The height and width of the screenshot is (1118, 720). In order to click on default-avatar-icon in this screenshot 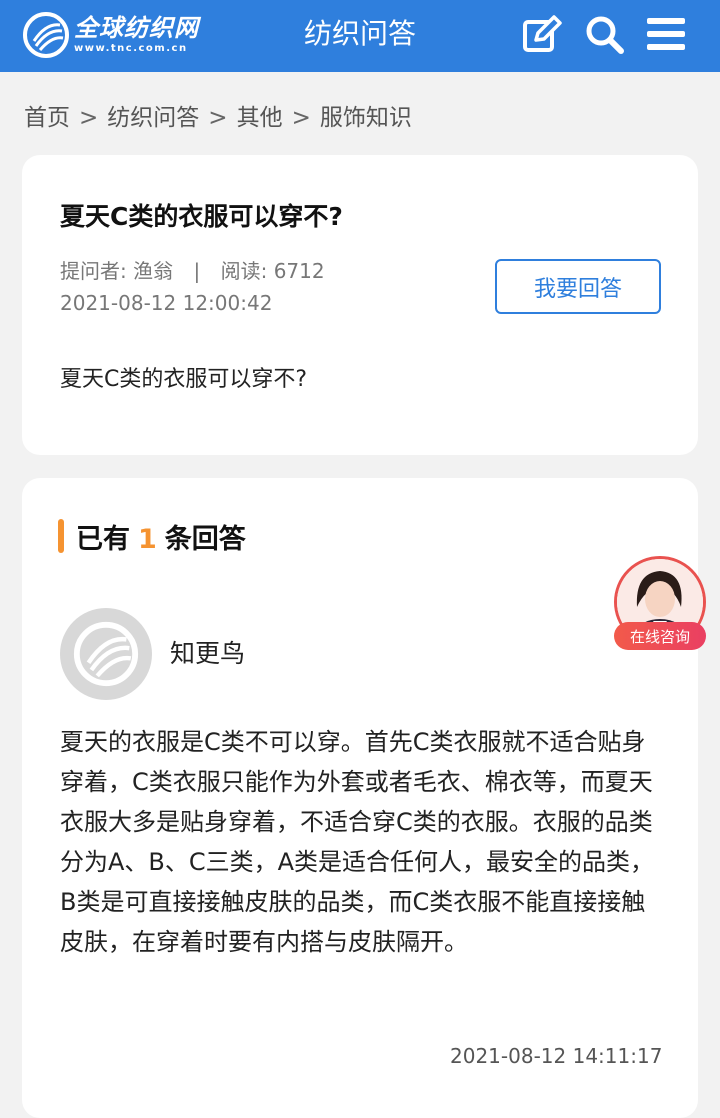, I will do `click(106, 654)`.